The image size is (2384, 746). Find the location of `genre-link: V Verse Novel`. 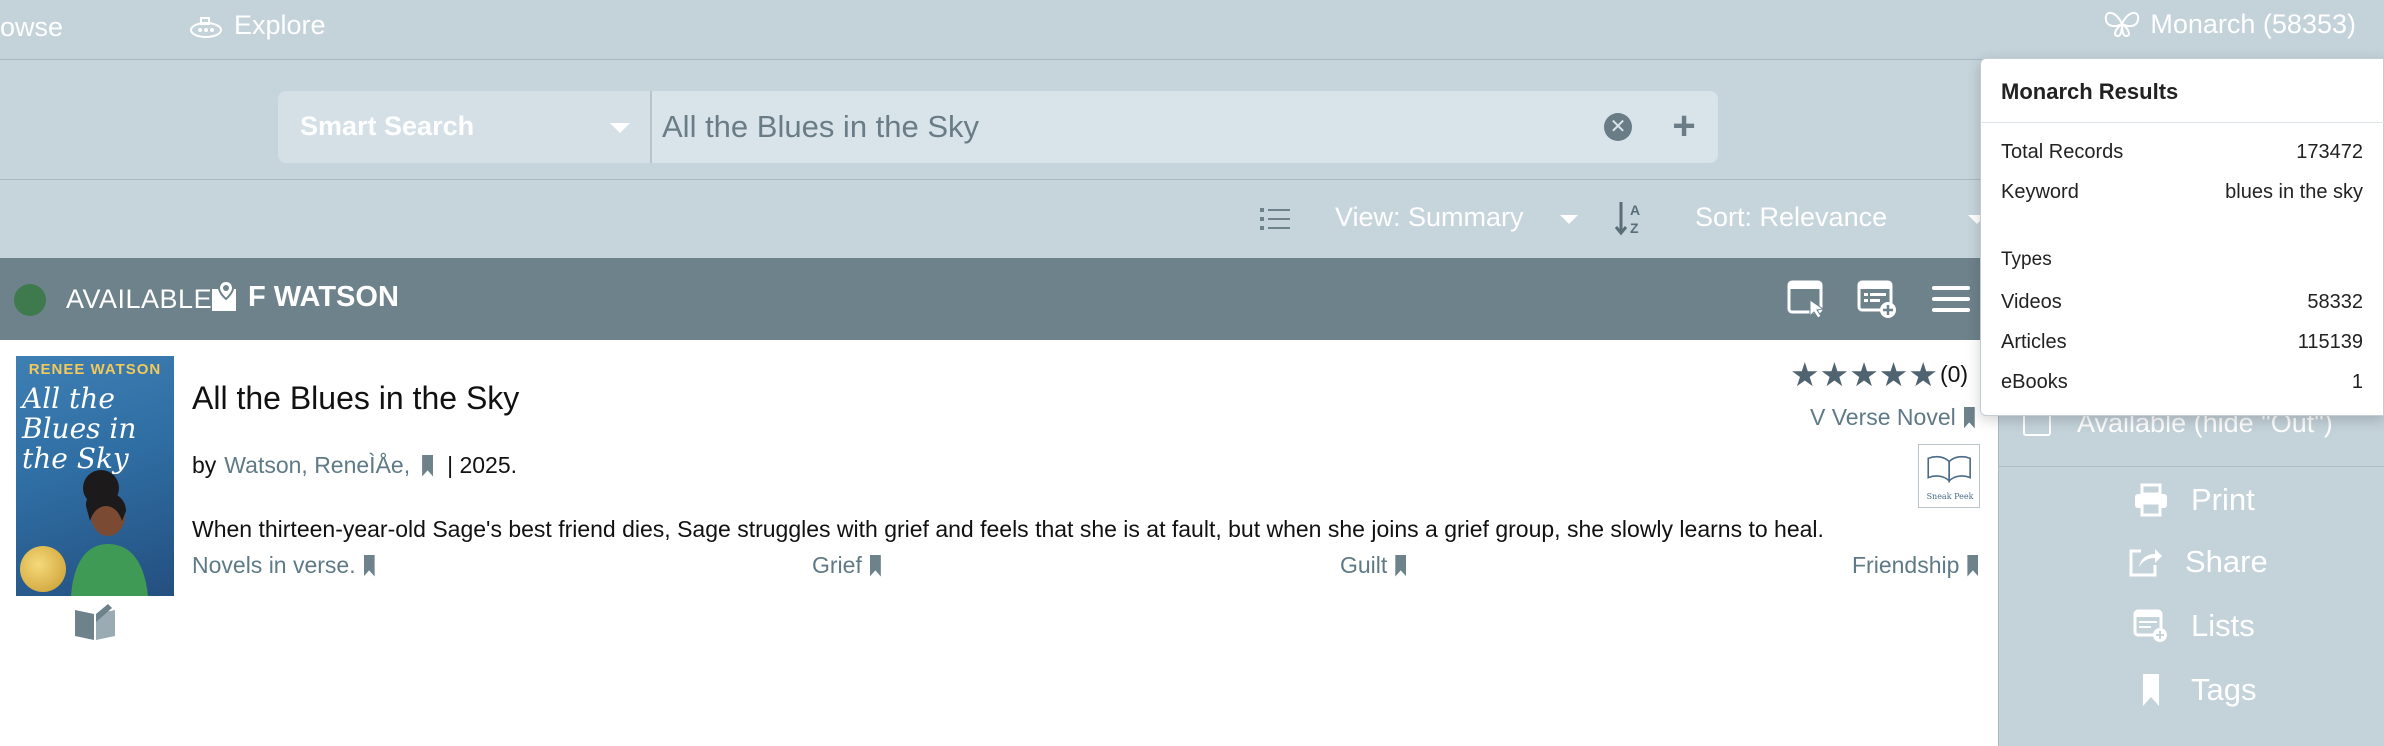

genre-link: V Verse Novel is located at coordinates (1892, 417).